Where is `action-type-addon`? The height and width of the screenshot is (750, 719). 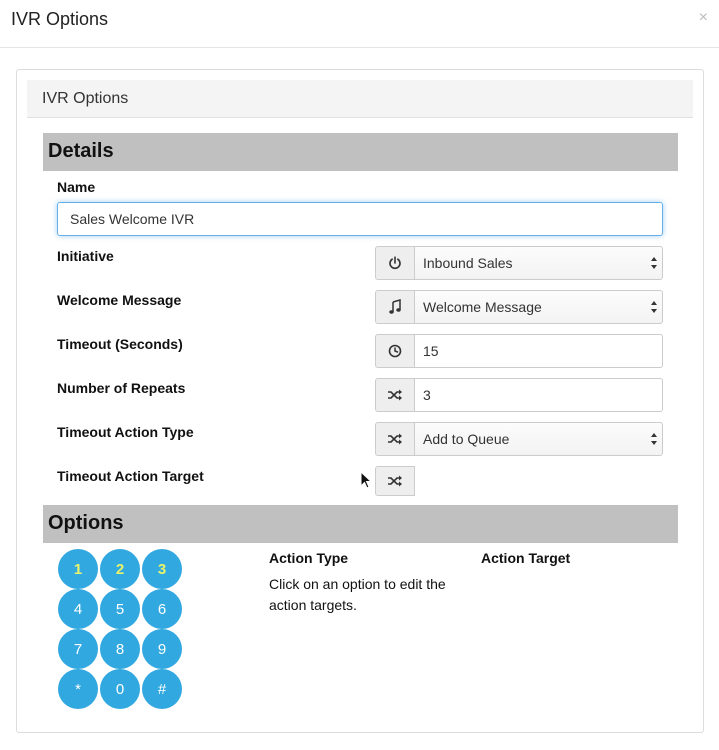
action-type-addon is located at coordinates (395, 439).